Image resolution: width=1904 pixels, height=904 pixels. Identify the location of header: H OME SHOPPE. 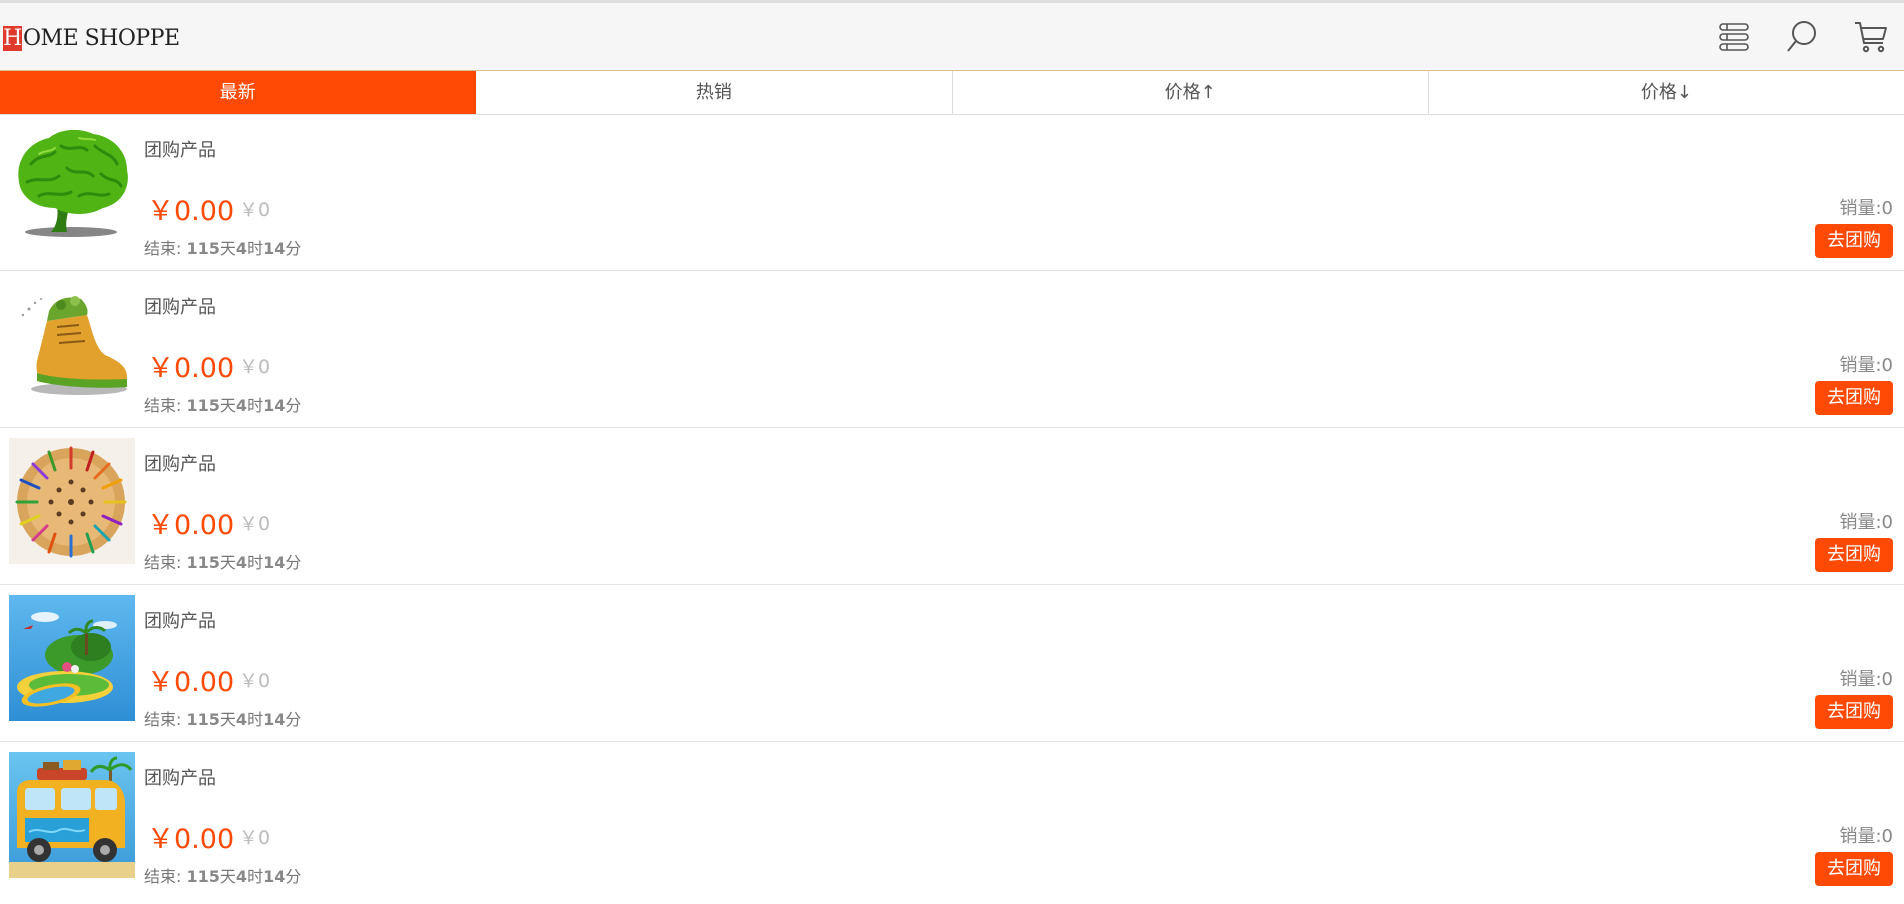
(952, 37).